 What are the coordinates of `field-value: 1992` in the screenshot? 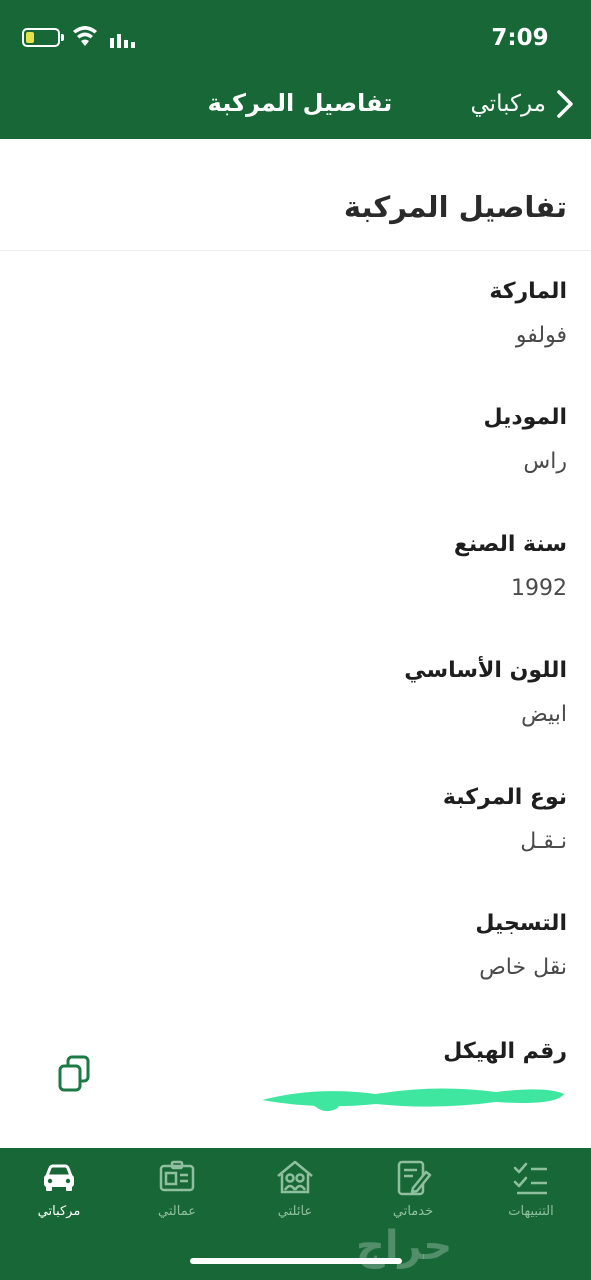 It's located at (539, 588).